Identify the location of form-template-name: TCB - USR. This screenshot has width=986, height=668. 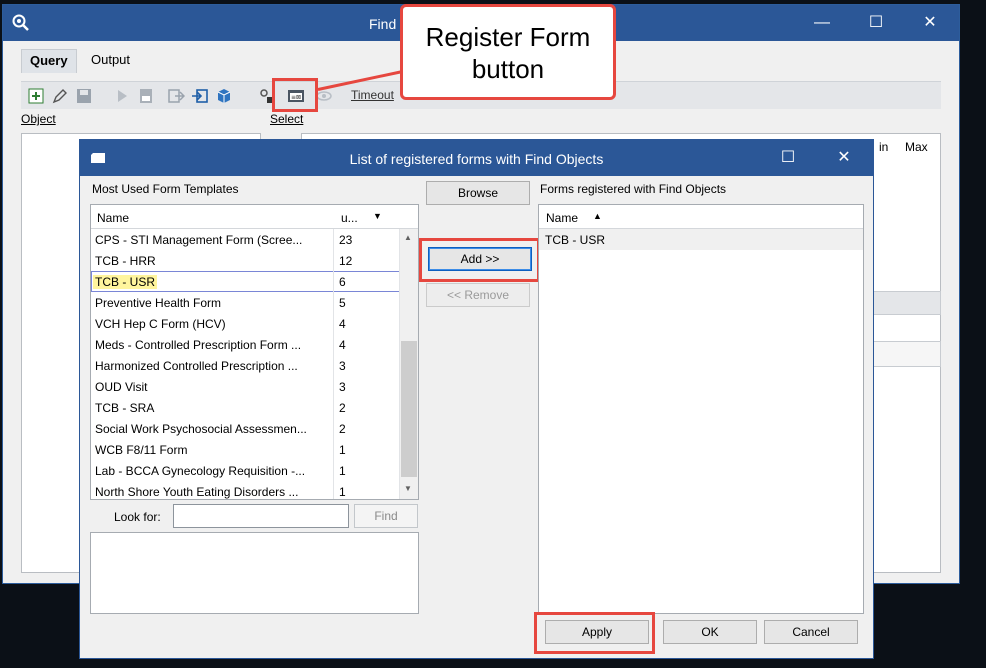
(125, 282).